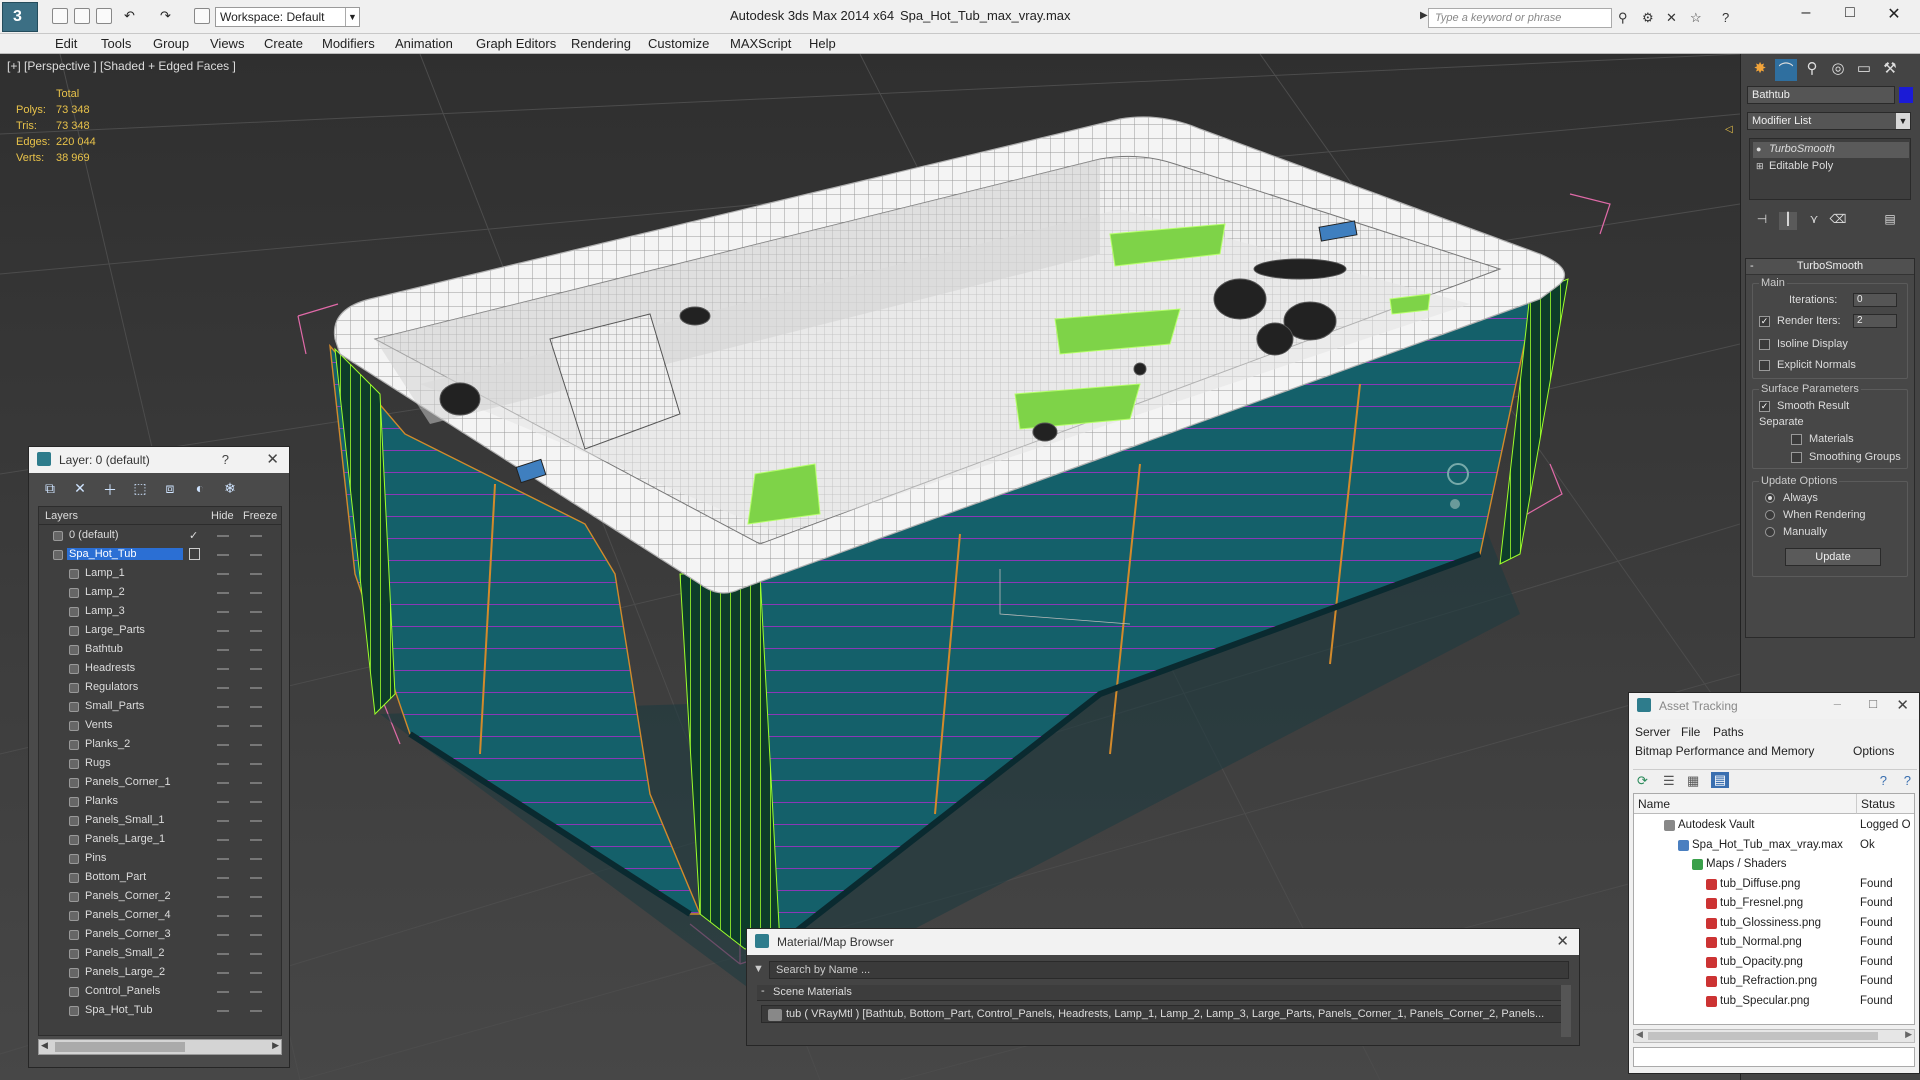  What do you see at coordinates (1690, 732) in the screenshot?
I see `asset-menu-file: File` at bounding box center [1690, 732].